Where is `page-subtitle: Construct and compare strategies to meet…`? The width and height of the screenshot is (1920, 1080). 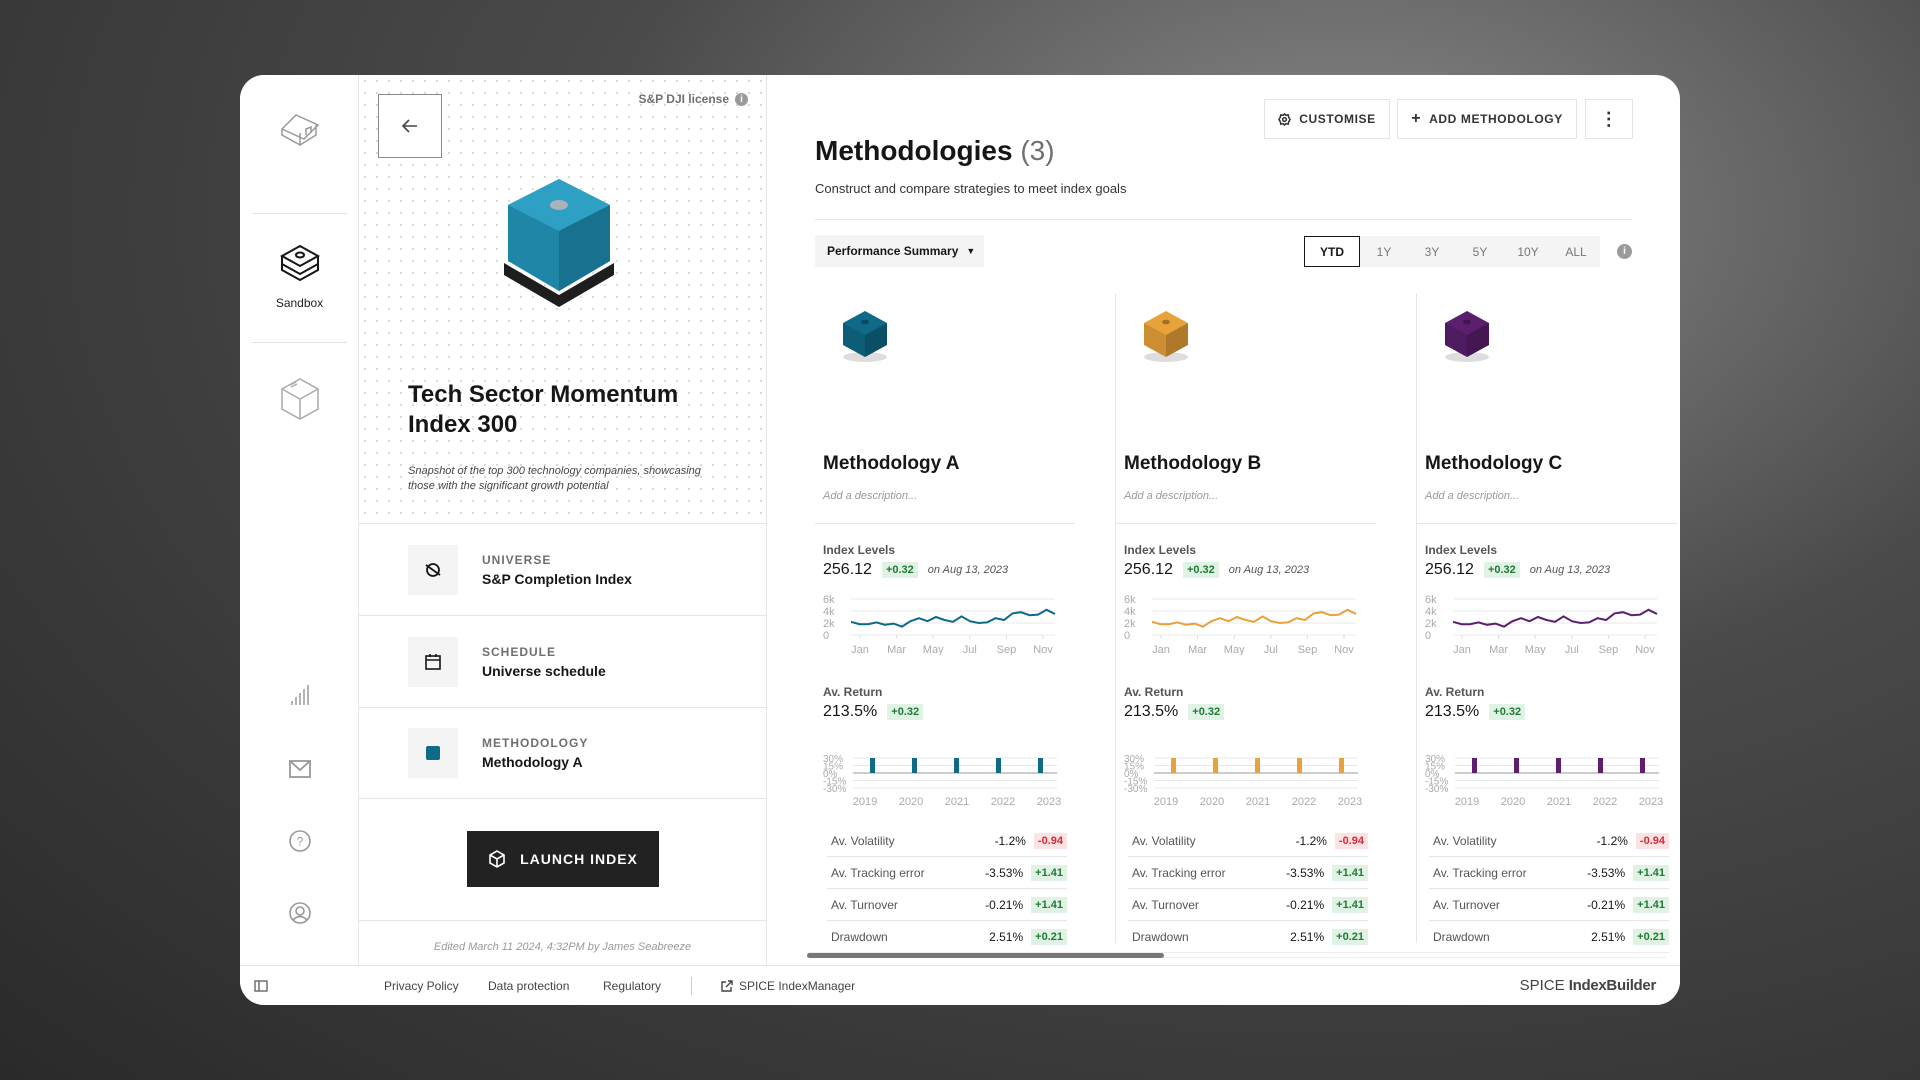
page-subtitle: Construct and compare strategies to meet… is located at coordinates (971, 188).